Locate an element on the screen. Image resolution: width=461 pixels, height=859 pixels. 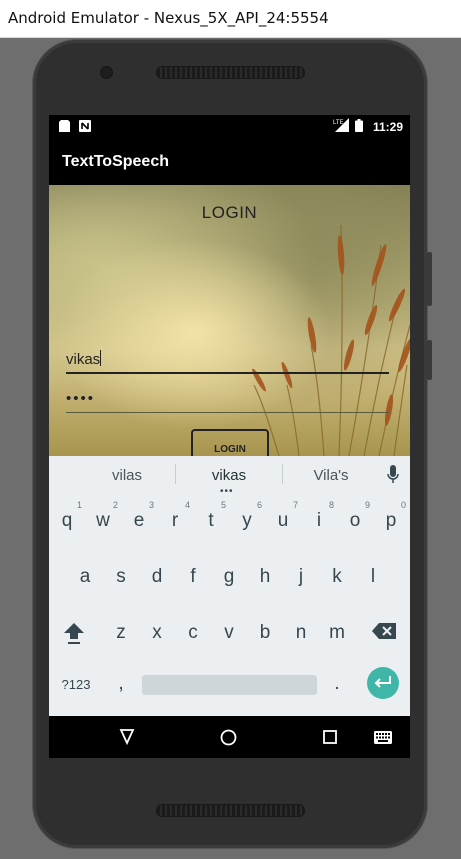
key-k: k is located at coordinates (337, 577).